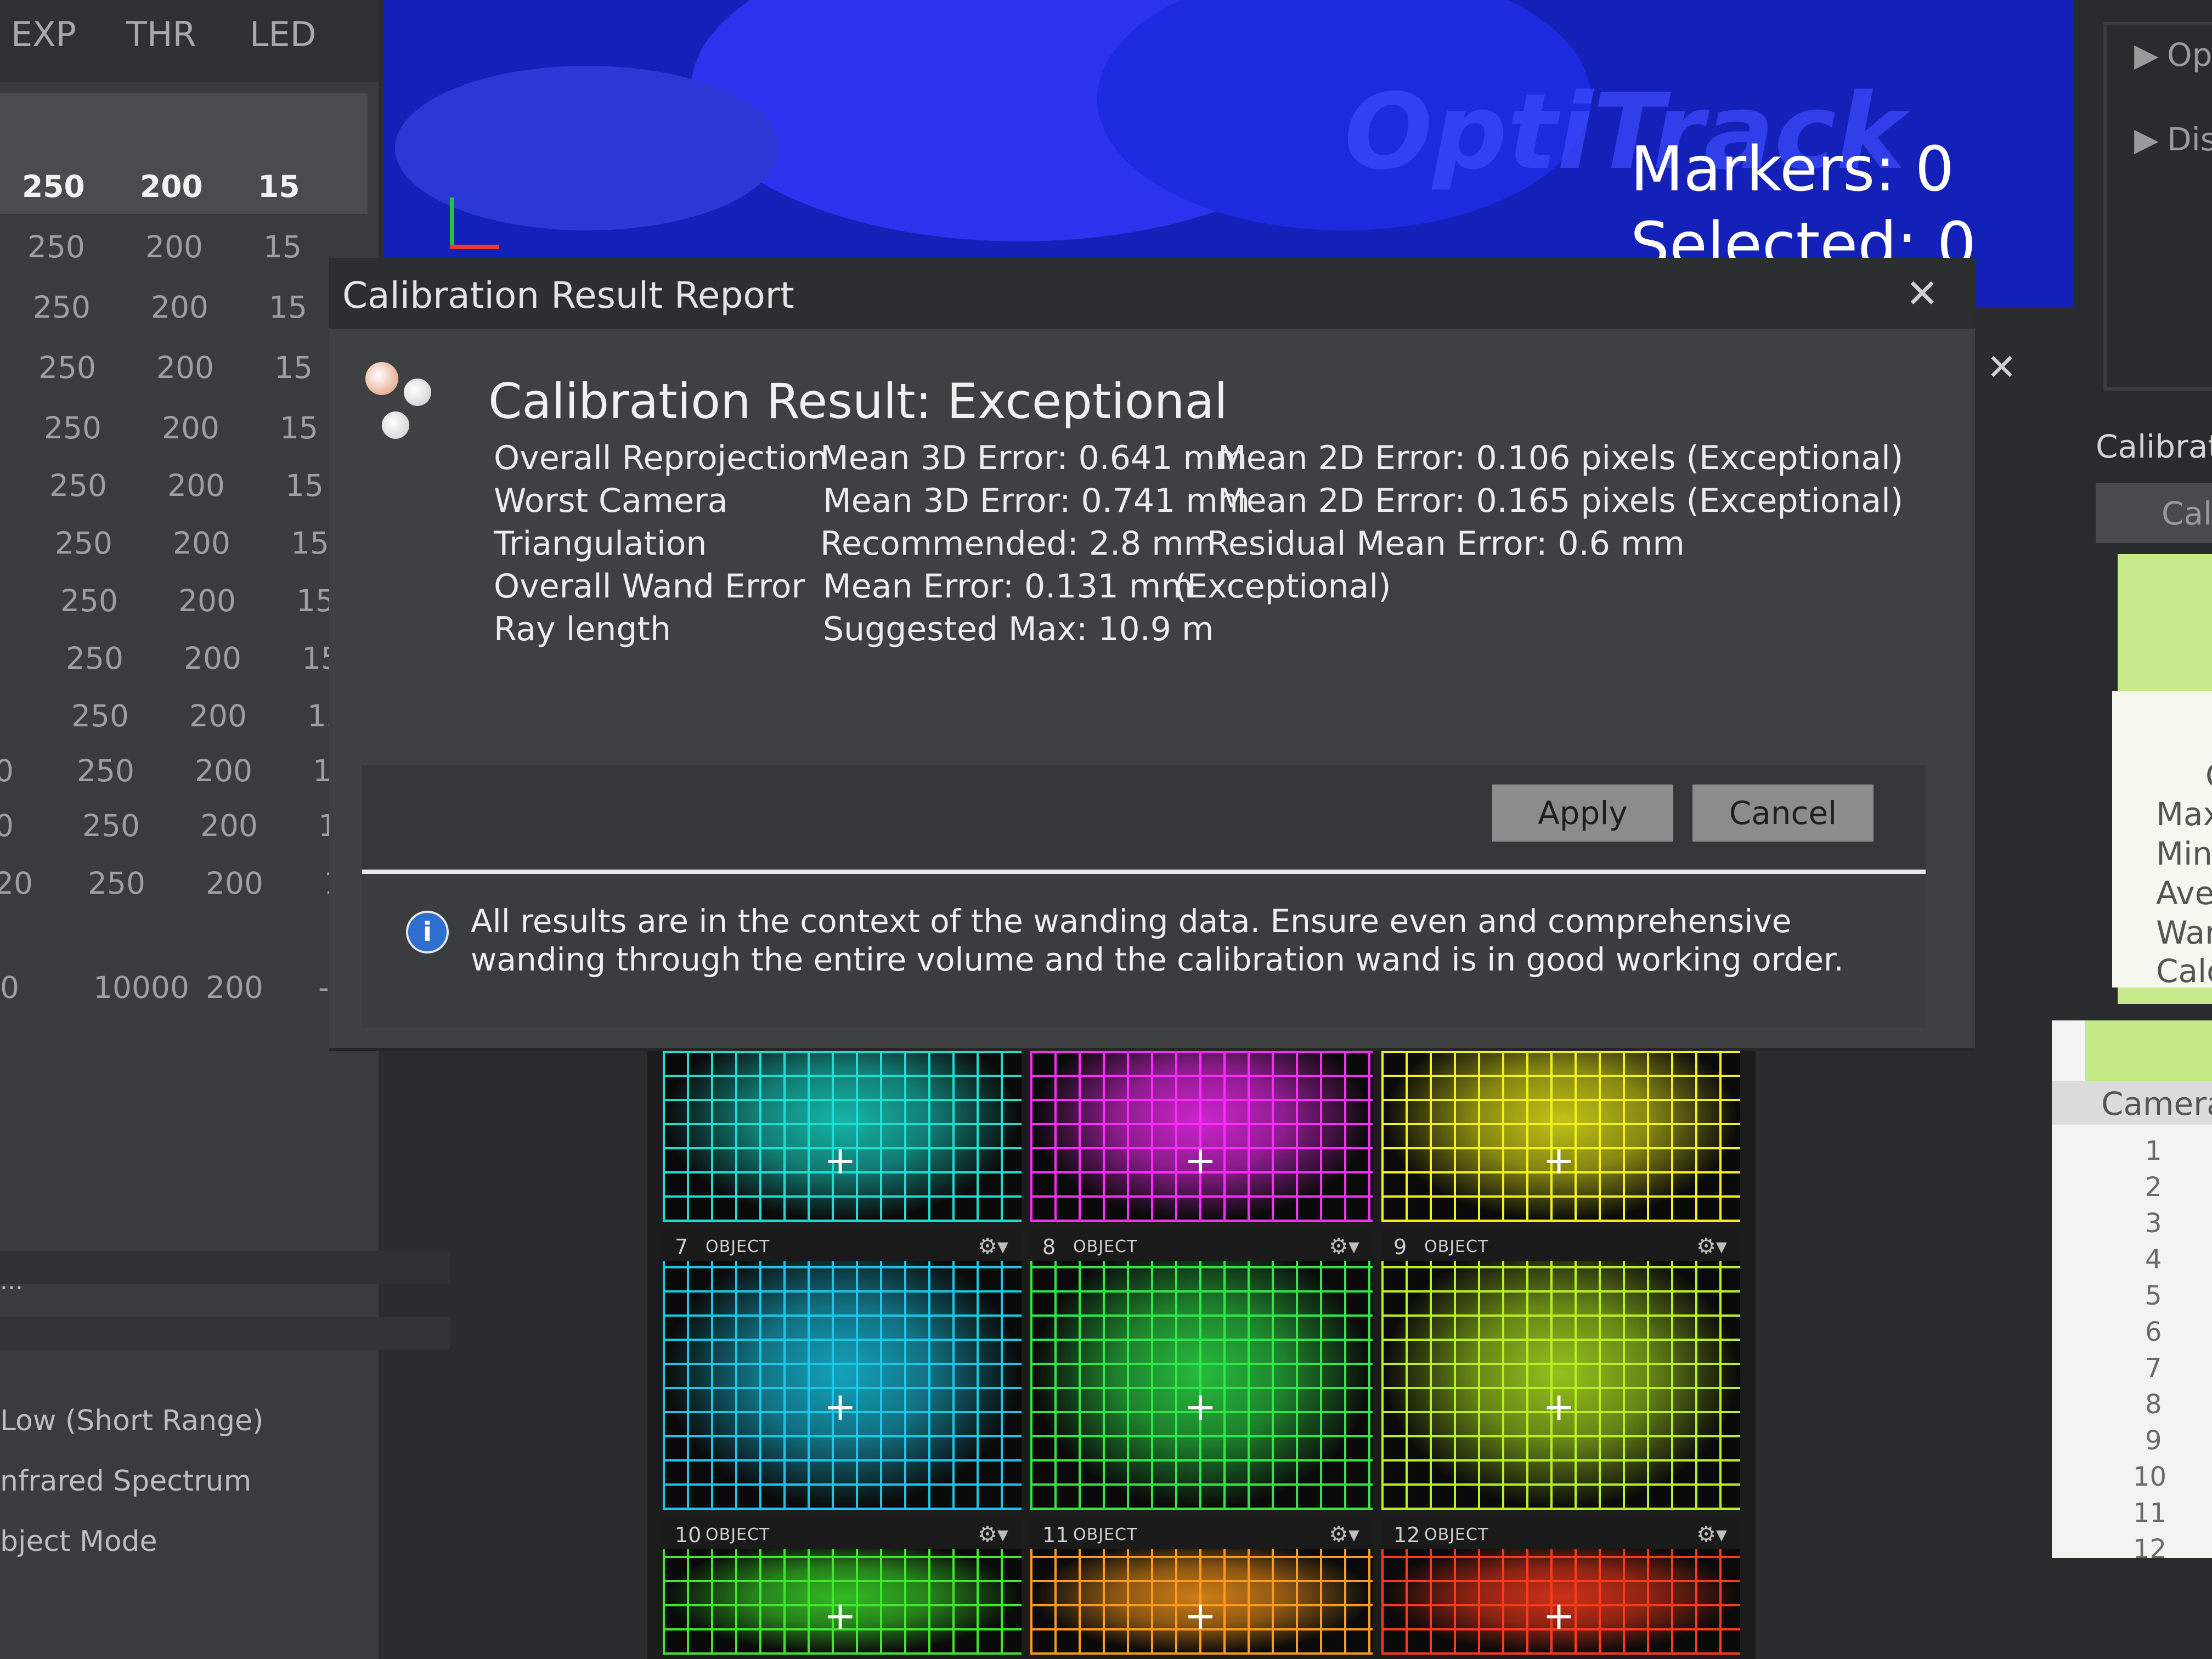 The width and height of the screenshot is (2212, 1659). What do you see at coordinates (2154, 513) in the screenshot?
I see `calculate-button: Calc` at bounding box center [2154, 513].